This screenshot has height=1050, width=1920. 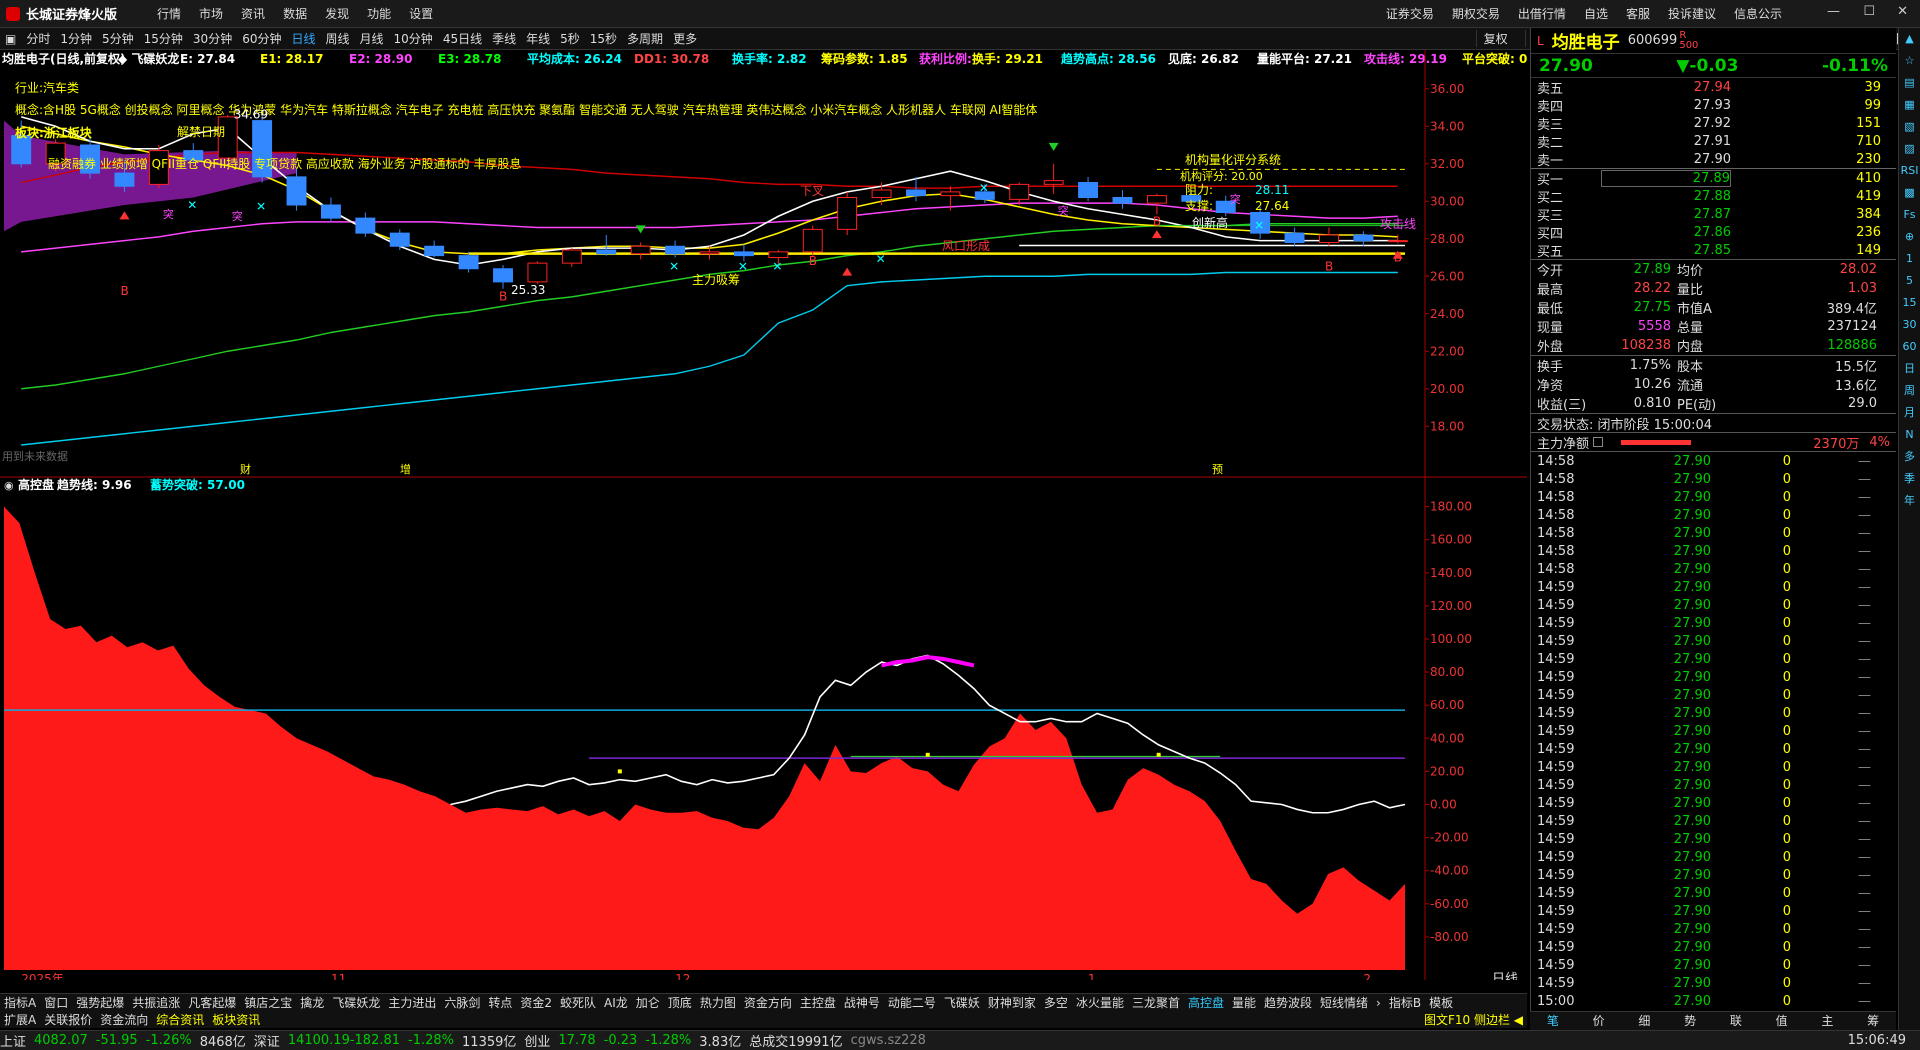 What do you see at coordinates (1206, 1002) in the screenshot?
I see `indicator-tab-26: 高控盘` at bounding box center [1206, 1002].